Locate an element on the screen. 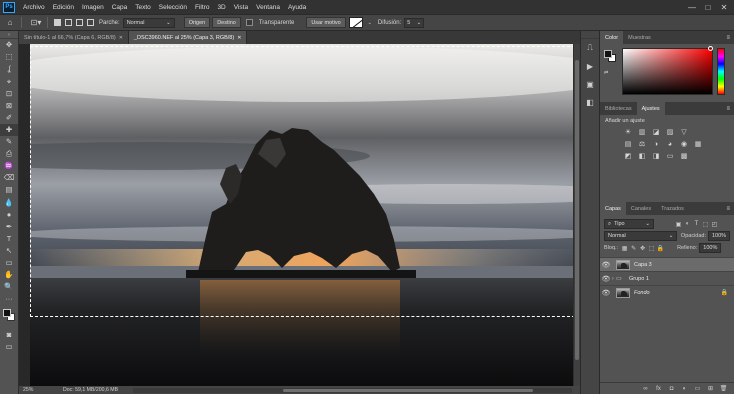 This screenshot has width=734, height=394. selective-color-icon: ▩ is located at coordinates (684, 156).